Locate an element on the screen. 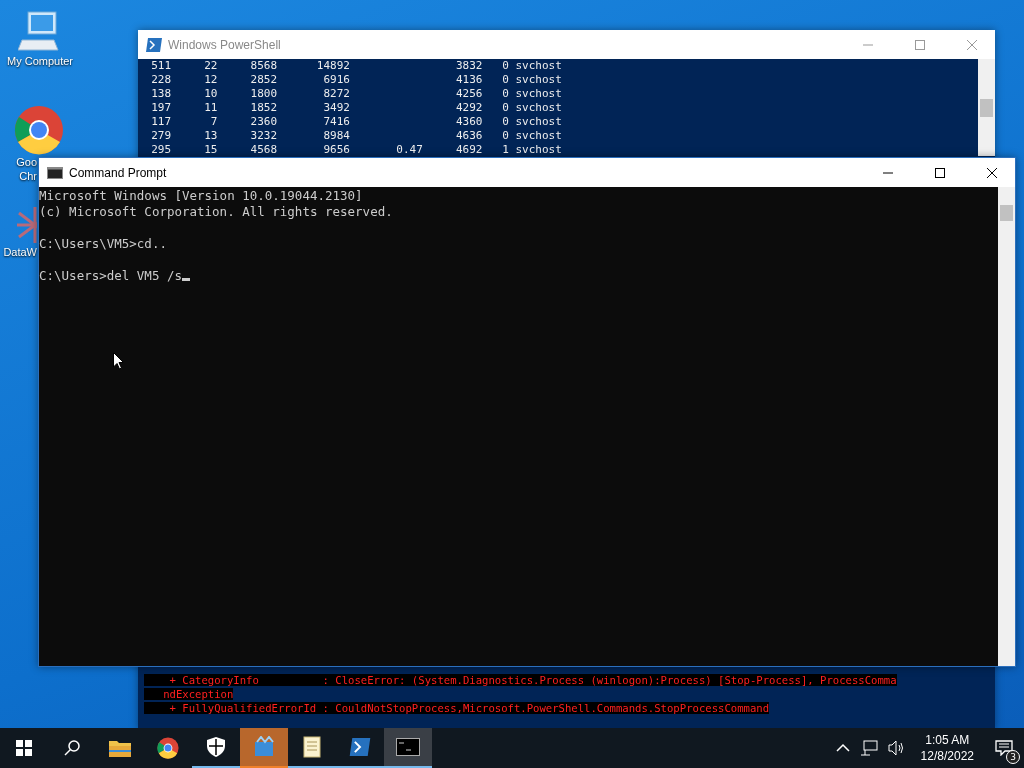 The image size is (1024, 768). window-title: Windows PowerShell is located at coordinates (224, 44).